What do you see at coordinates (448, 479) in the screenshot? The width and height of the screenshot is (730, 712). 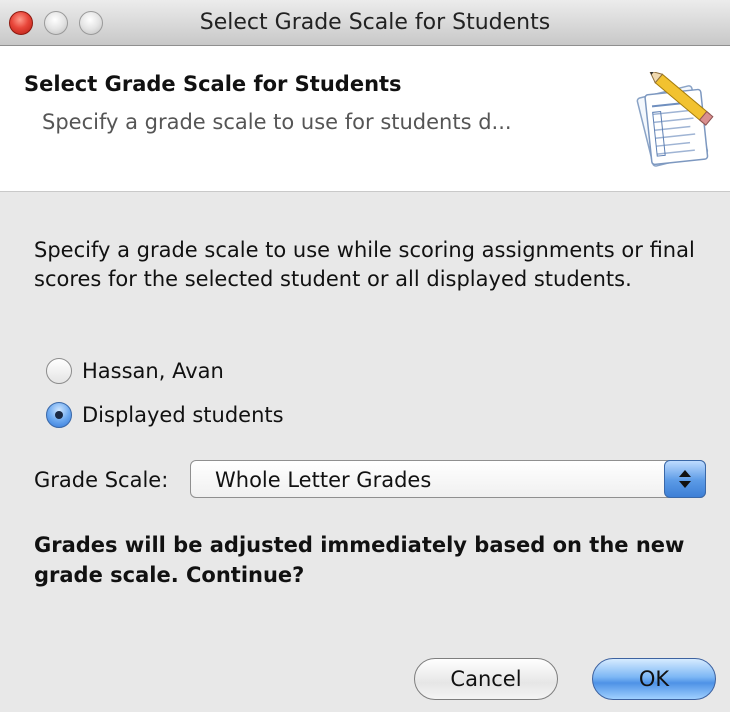 I see `grade-scale-select: Whole Letter Grades` at bounding box center [448, 479].